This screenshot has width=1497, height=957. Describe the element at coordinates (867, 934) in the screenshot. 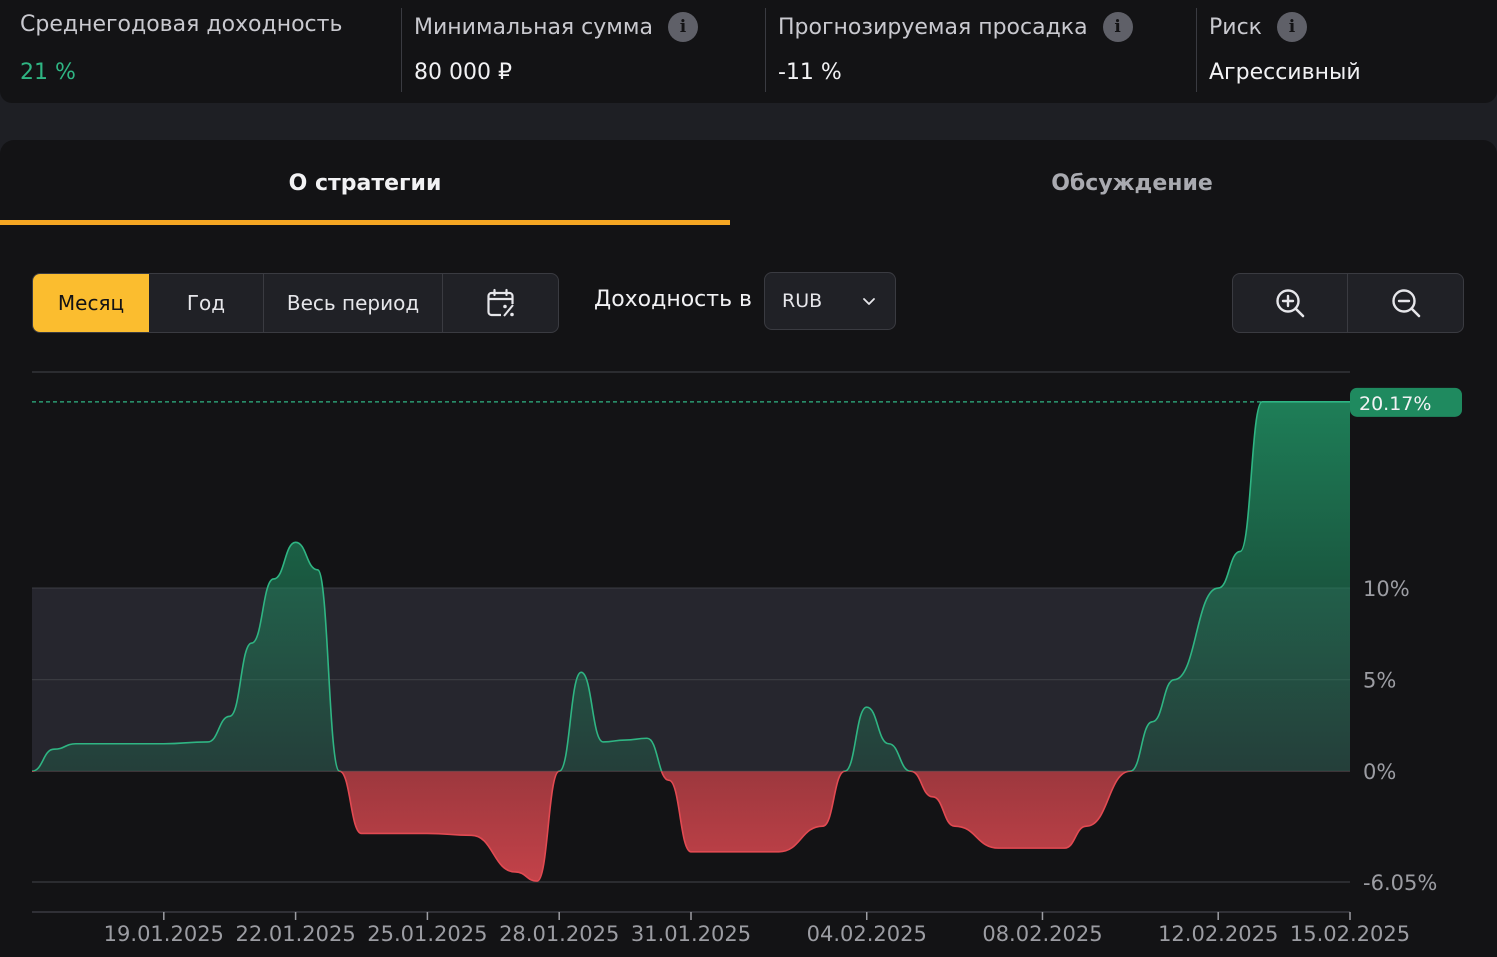

I see `x-tick-label: 04.02.2025` at that location.